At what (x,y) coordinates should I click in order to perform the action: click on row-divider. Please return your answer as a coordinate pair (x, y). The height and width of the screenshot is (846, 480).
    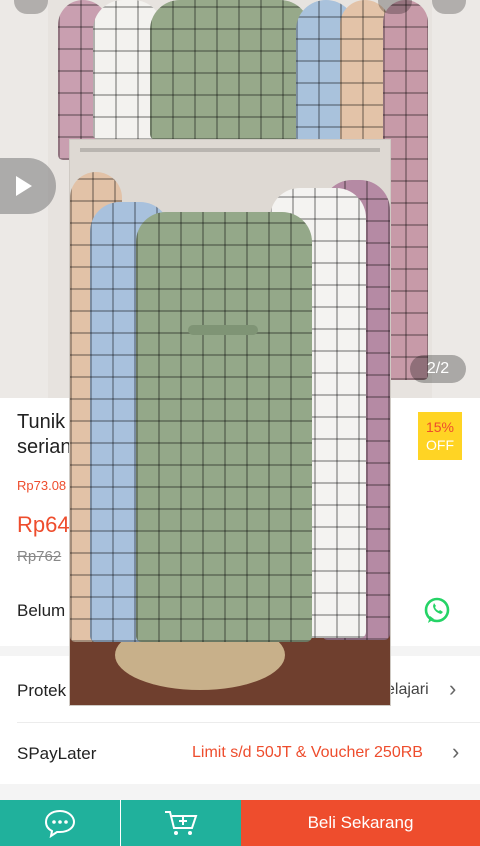
    Looking at the image, I should click on (248, 722).